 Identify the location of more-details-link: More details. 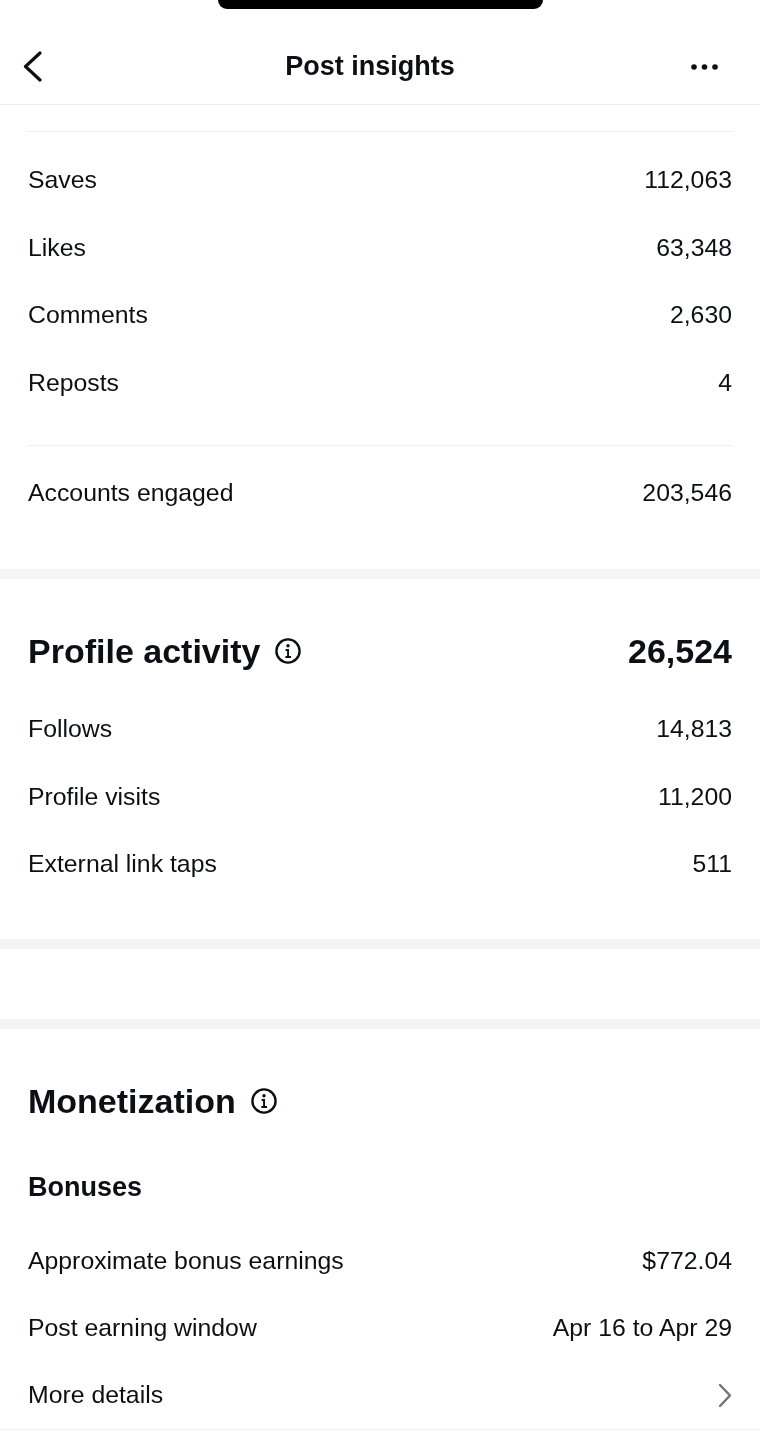
(380, 1396).